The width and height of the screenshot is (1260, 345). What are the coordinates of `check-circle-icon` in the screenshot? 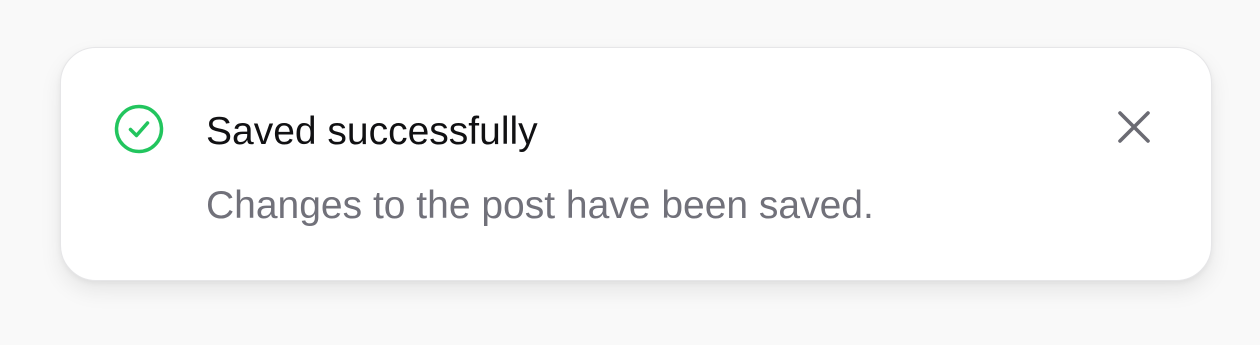 It's located at (139, 129).